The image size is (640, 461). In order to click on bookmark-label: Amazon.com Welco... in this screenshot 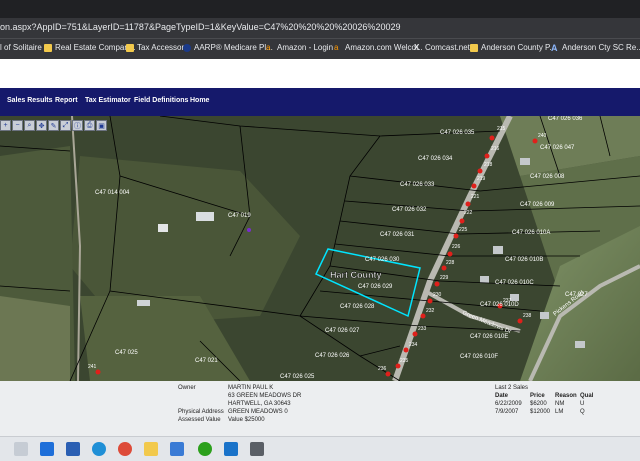, I will do `click(384, 47)`.